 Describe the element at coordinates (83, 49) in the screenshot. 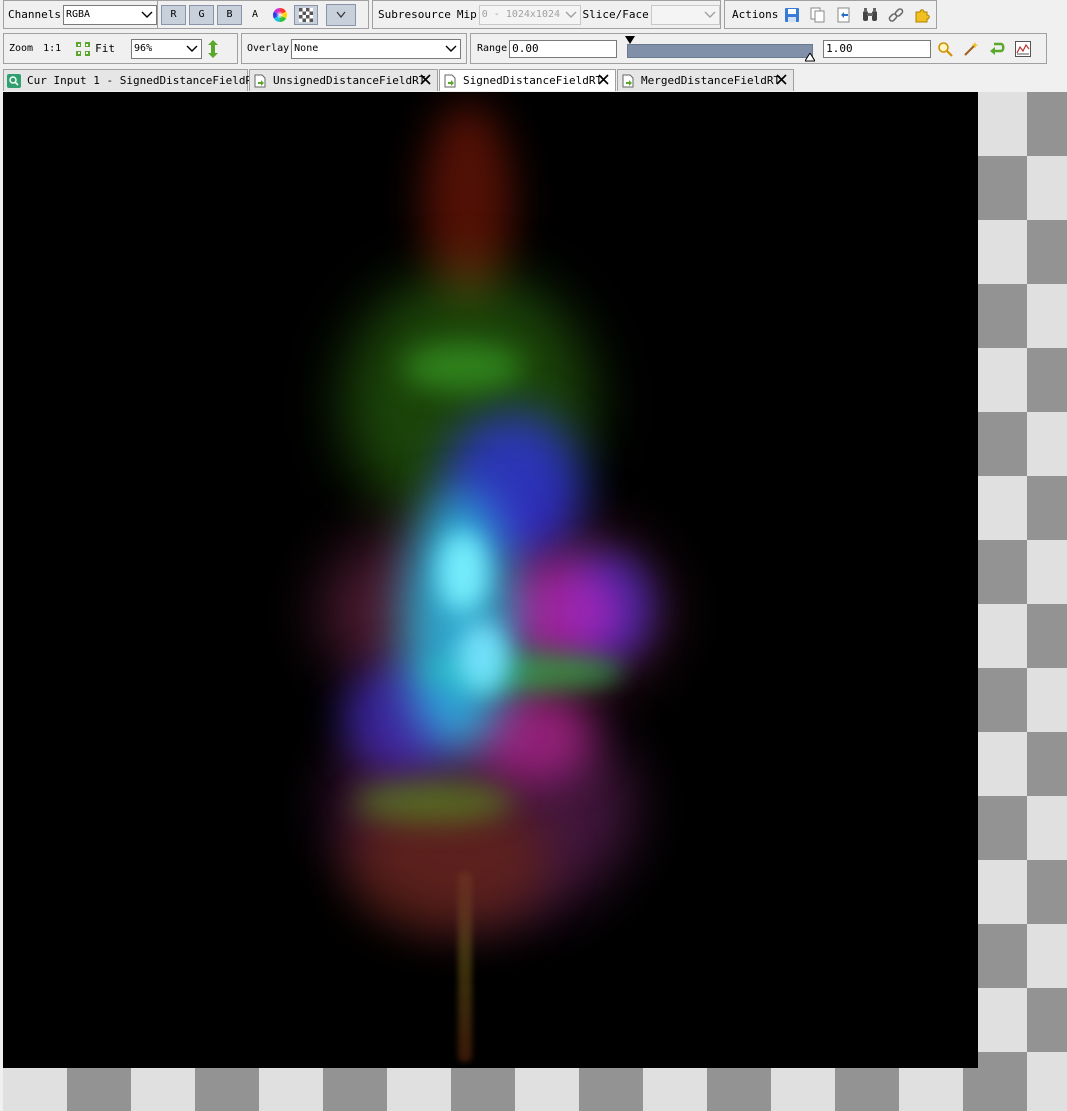

I see `fit-icon` at that location.